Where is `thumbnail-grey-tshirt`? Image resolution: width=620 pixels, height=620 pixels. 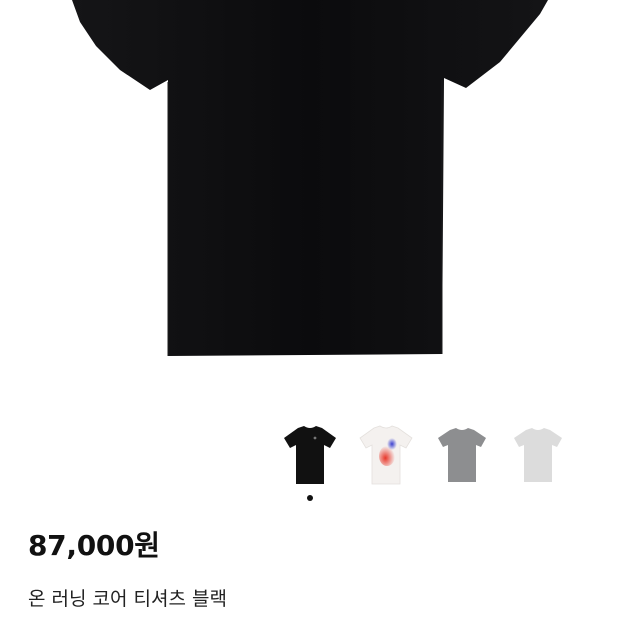 thumbnail-grey-tshirt is located at coordinates (462, 454).